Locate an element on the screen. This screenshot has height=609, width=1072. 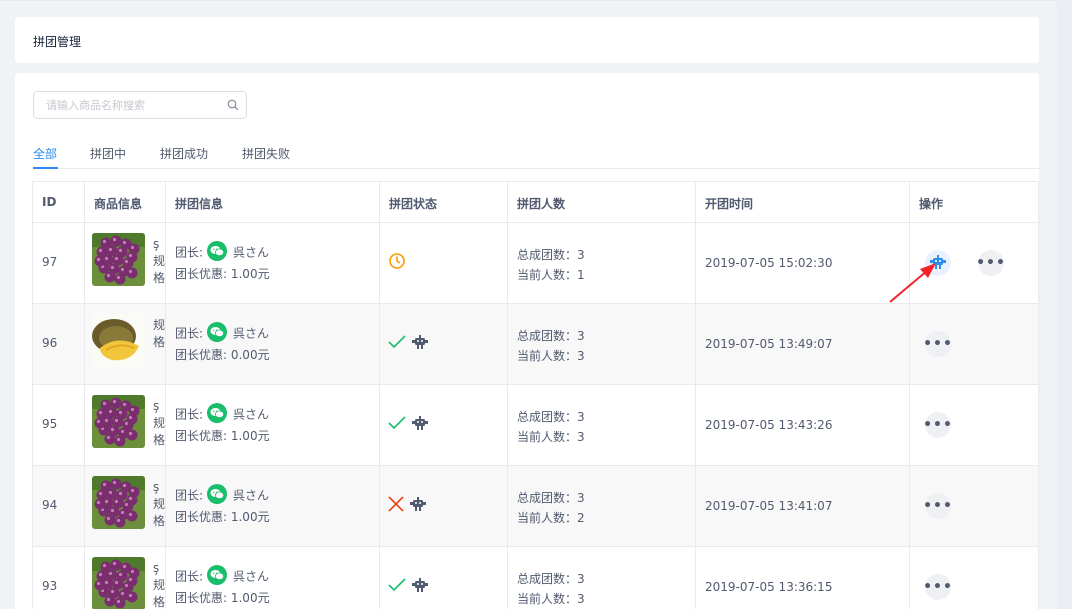
column-header-members: 拼团人数 is located at coordinates (602, 202).